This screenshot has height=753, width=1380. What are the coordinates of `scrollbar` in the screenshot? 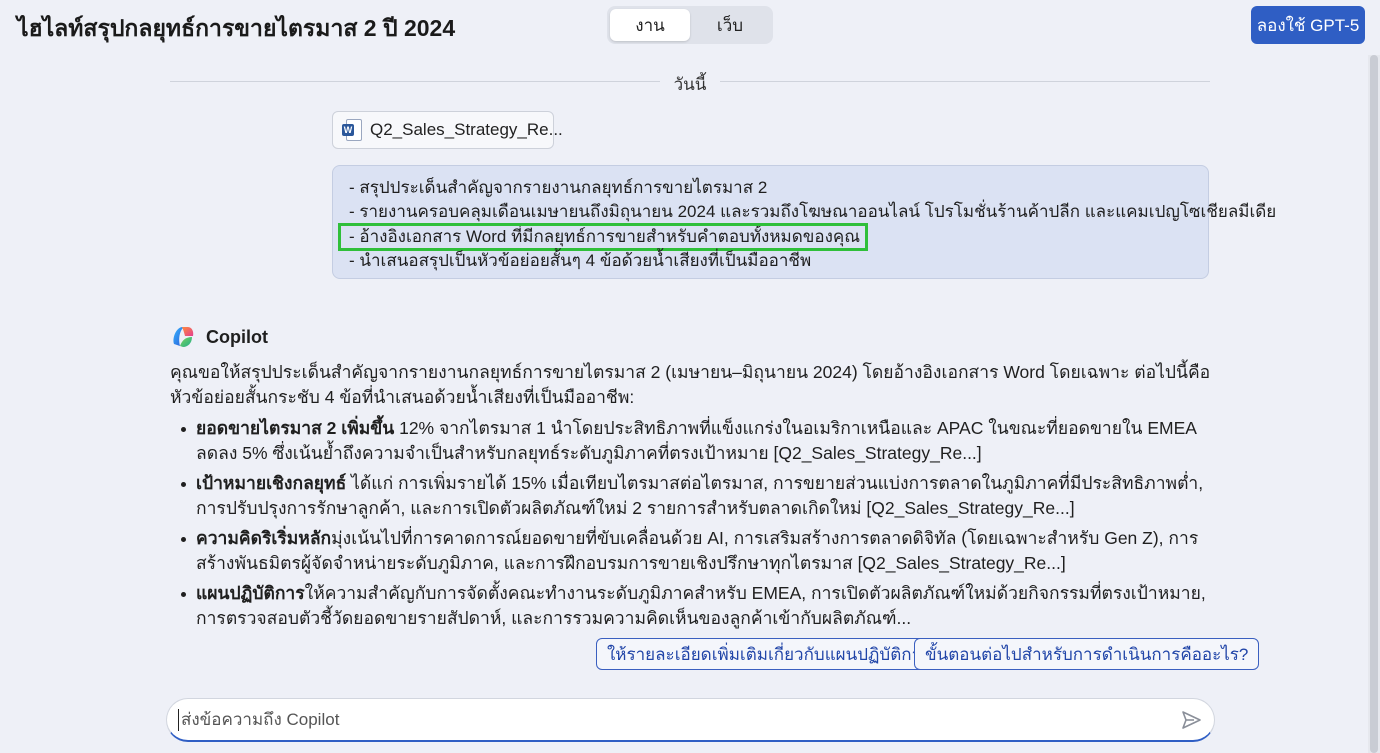 It's located at (1374, 404).